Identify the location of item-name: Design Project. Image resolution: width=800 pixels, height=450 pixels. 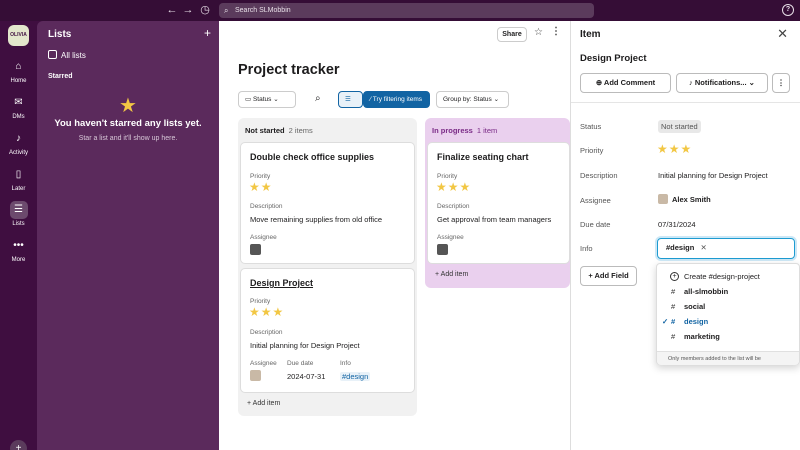
(613, 58).